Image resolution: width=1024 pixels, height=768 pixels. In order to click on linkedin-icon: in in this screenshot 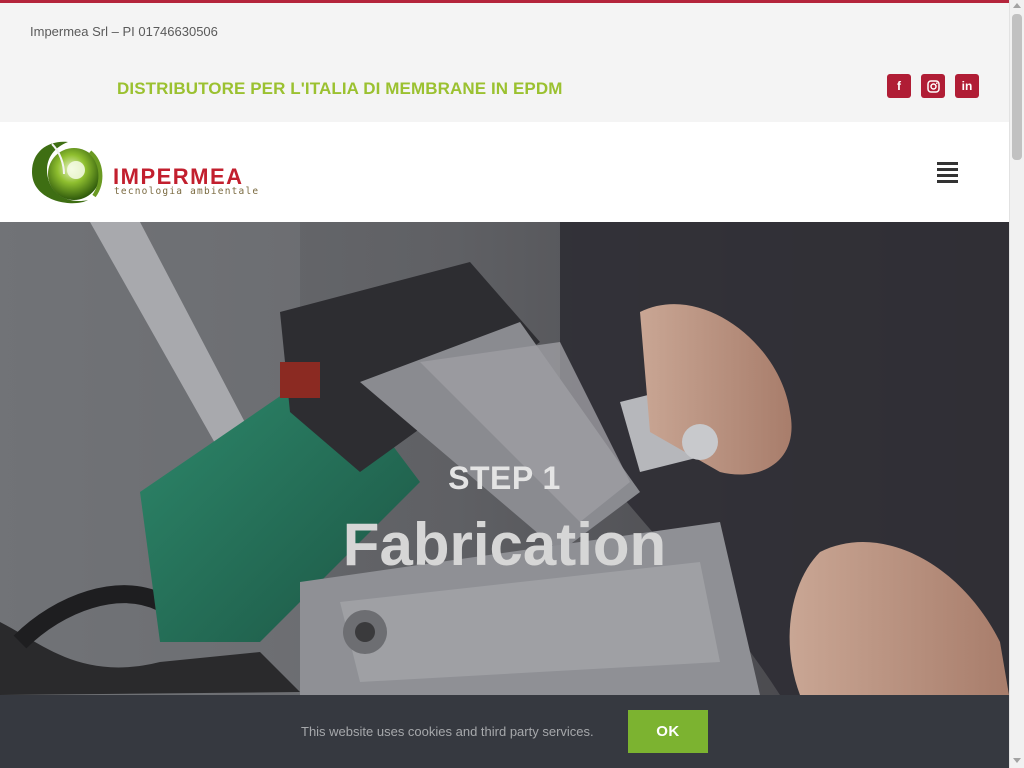, I will do `click(967, 86)`.